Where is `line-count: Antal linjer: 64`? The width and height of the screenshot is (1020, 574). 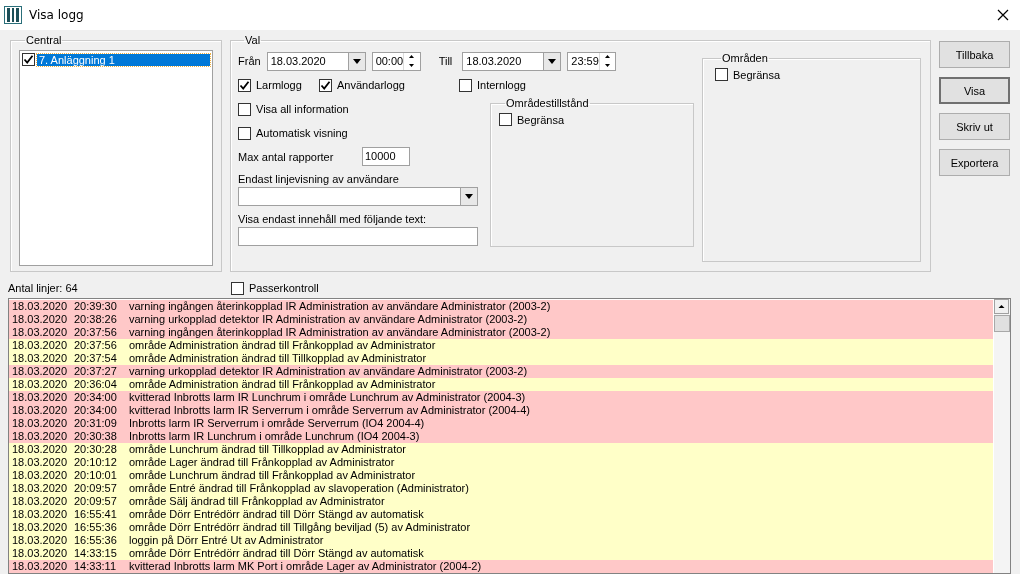 line-count: Antal linjer: 64 is located at coordinates (43, 288).